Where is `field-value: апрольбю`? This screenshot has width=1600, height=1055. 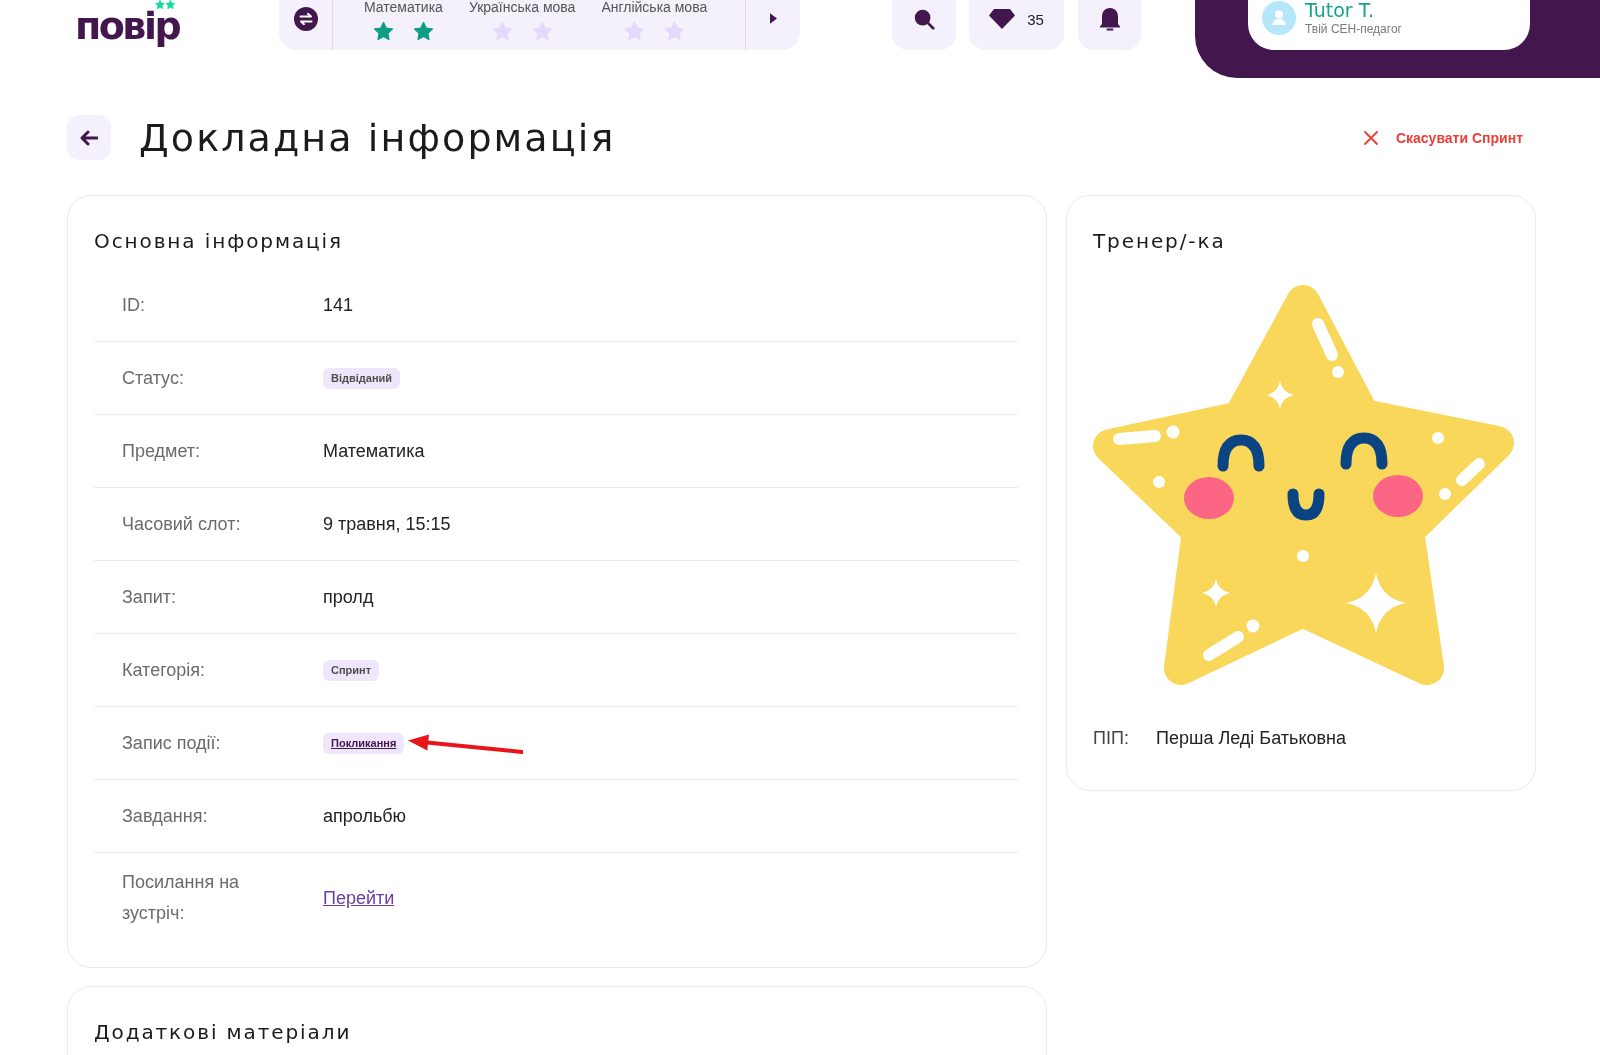 field-value: апрольбю is located at coordinates (365, 816).